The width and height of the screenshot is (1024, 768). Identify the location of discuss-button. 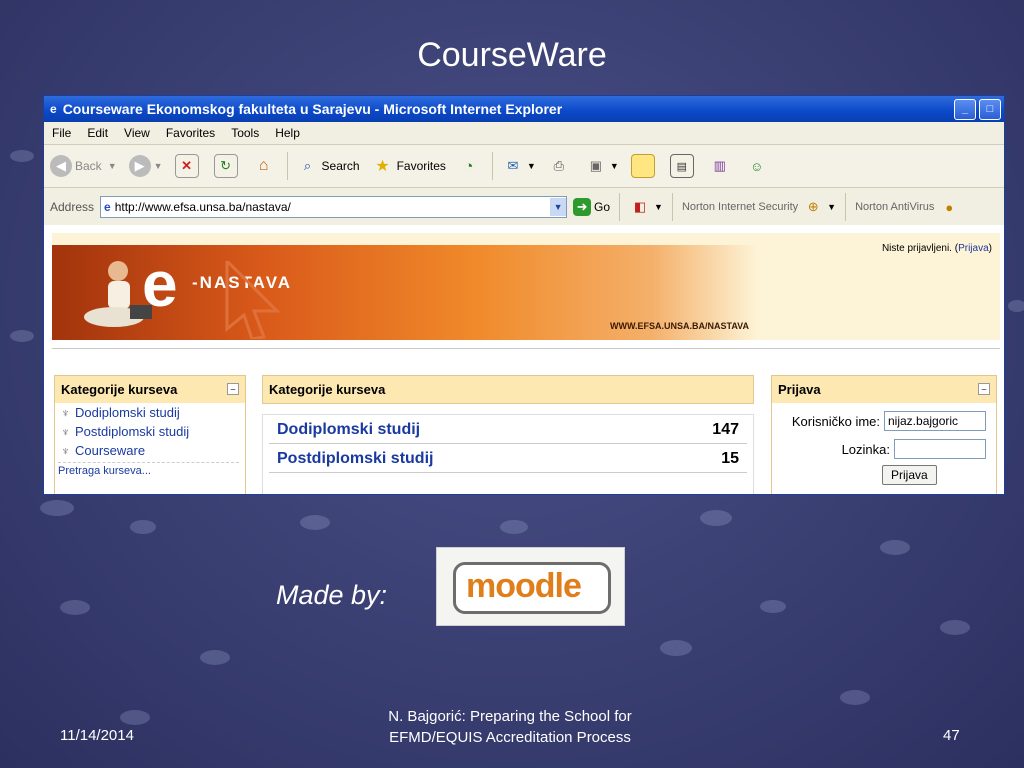
(644, 166).